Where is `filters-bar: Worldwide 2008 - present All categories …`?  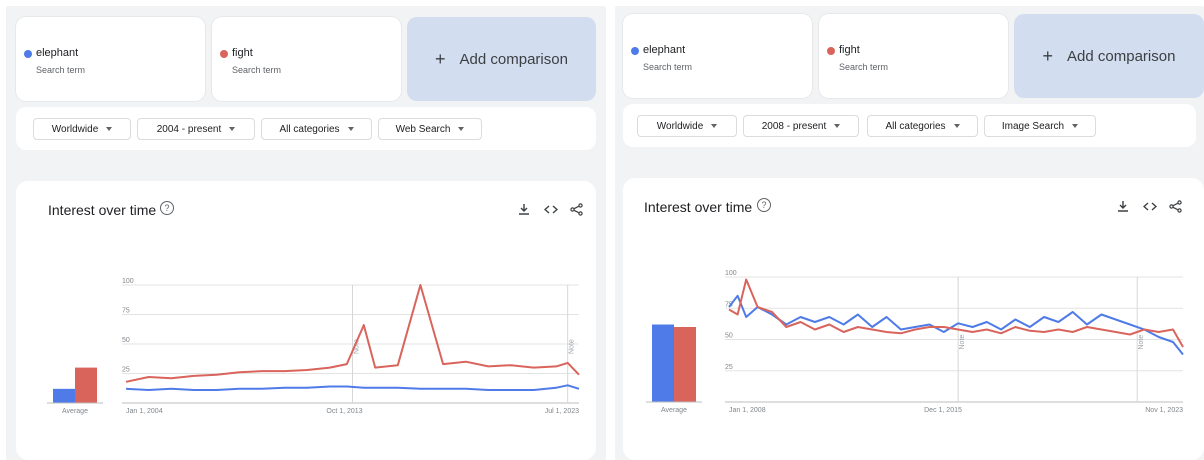
filters-bar: Worldwide 2008 - present All categories … is located at coordinates (909, 125).